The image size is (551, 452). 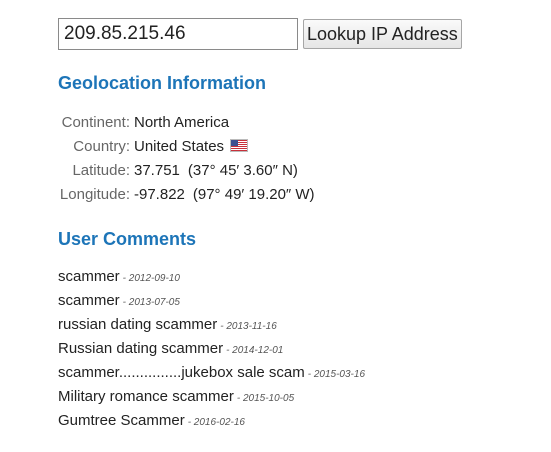 What do you see at coordinates (151, 302) in the screenshot?
I see `comment-date: - 2013-07-05` at bounding box center [151, 302].